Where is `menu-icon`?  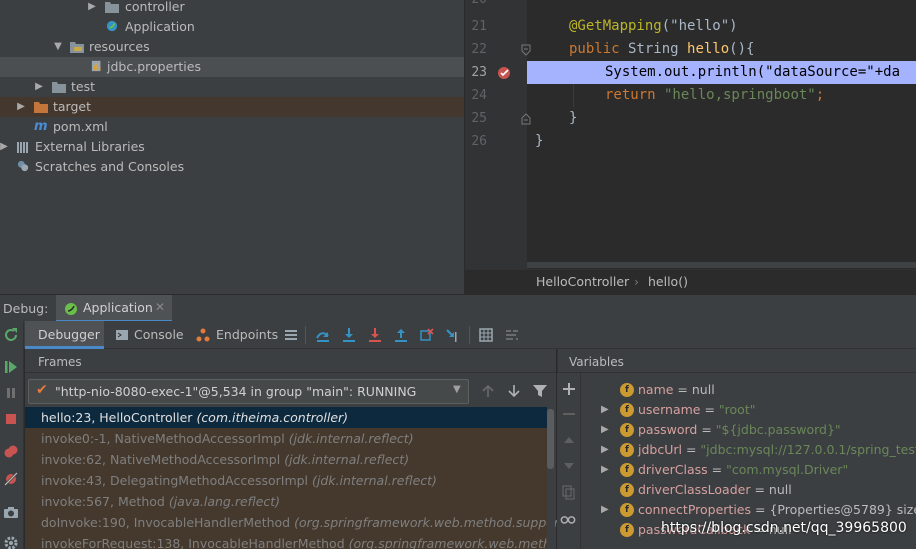
menu-icon is located at coordinates (291, 335).